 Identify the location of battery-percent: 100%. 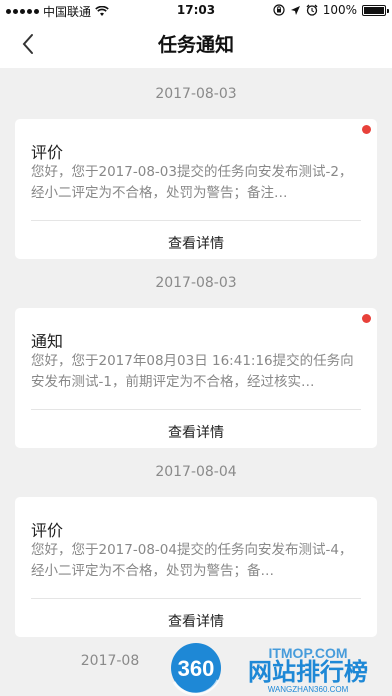
(339, 10).